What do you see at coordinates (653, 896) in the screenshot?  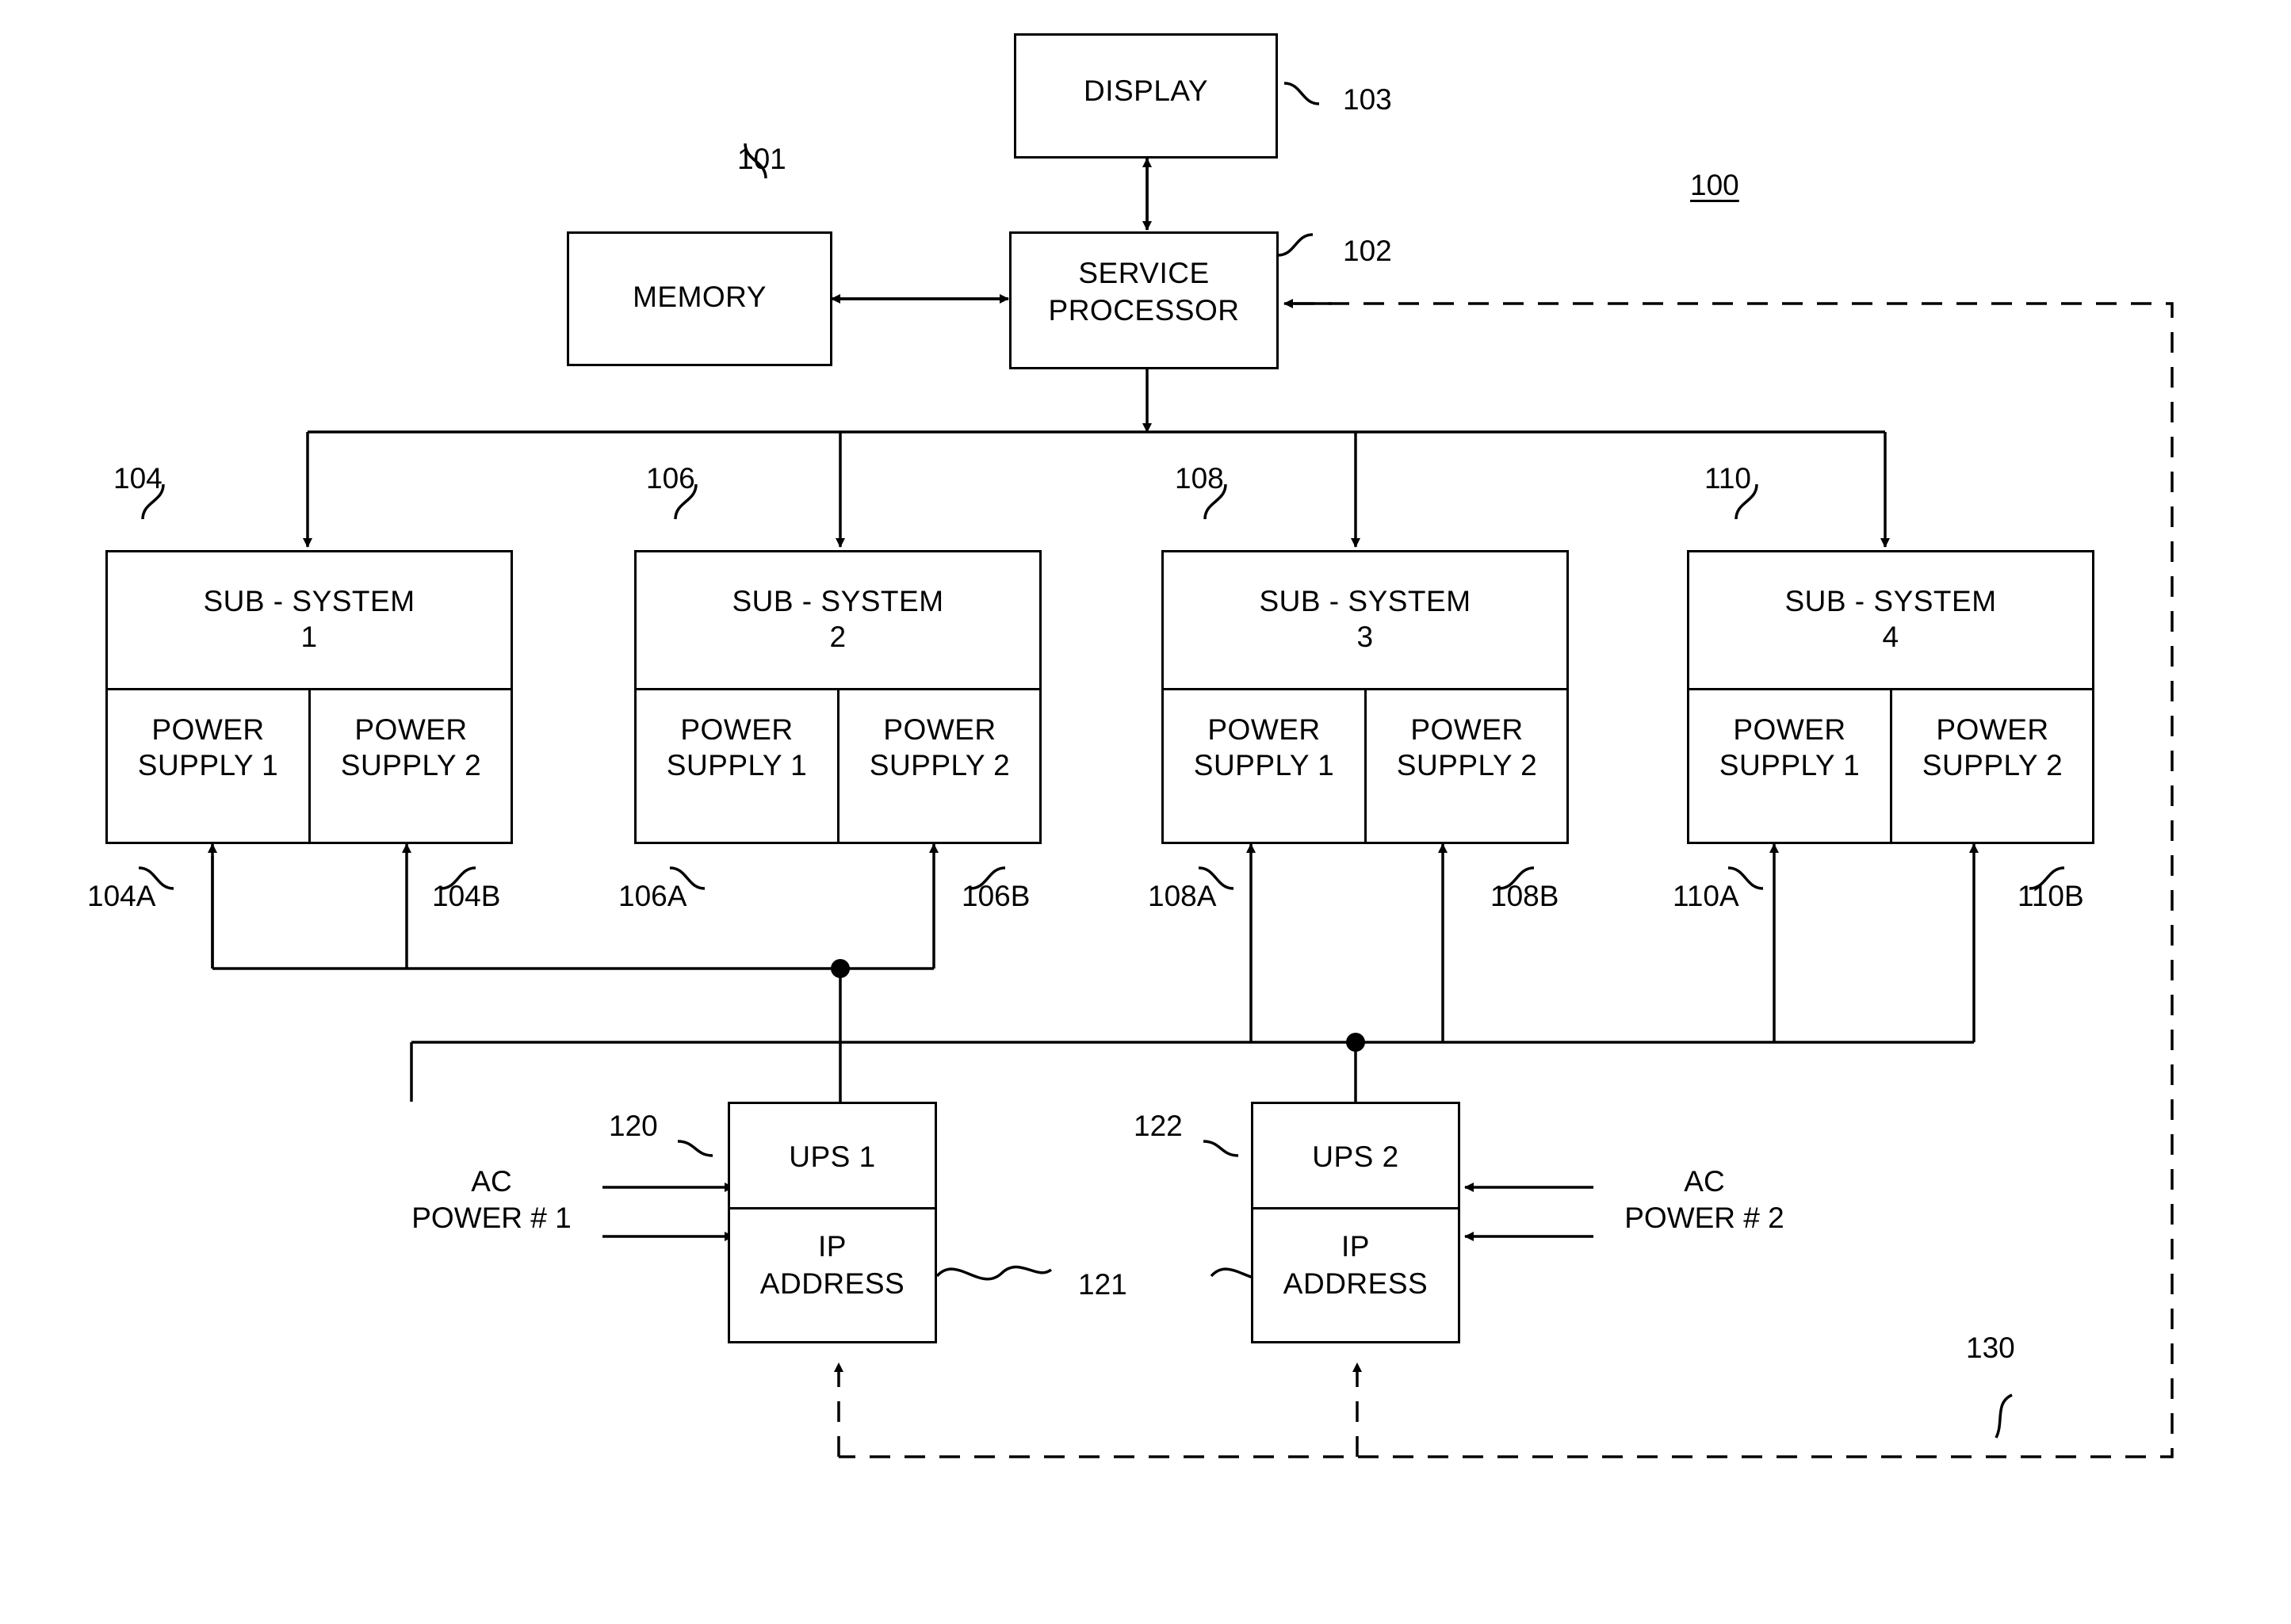 I see `ref-106A: 106A` at bounding box center [653, 896].